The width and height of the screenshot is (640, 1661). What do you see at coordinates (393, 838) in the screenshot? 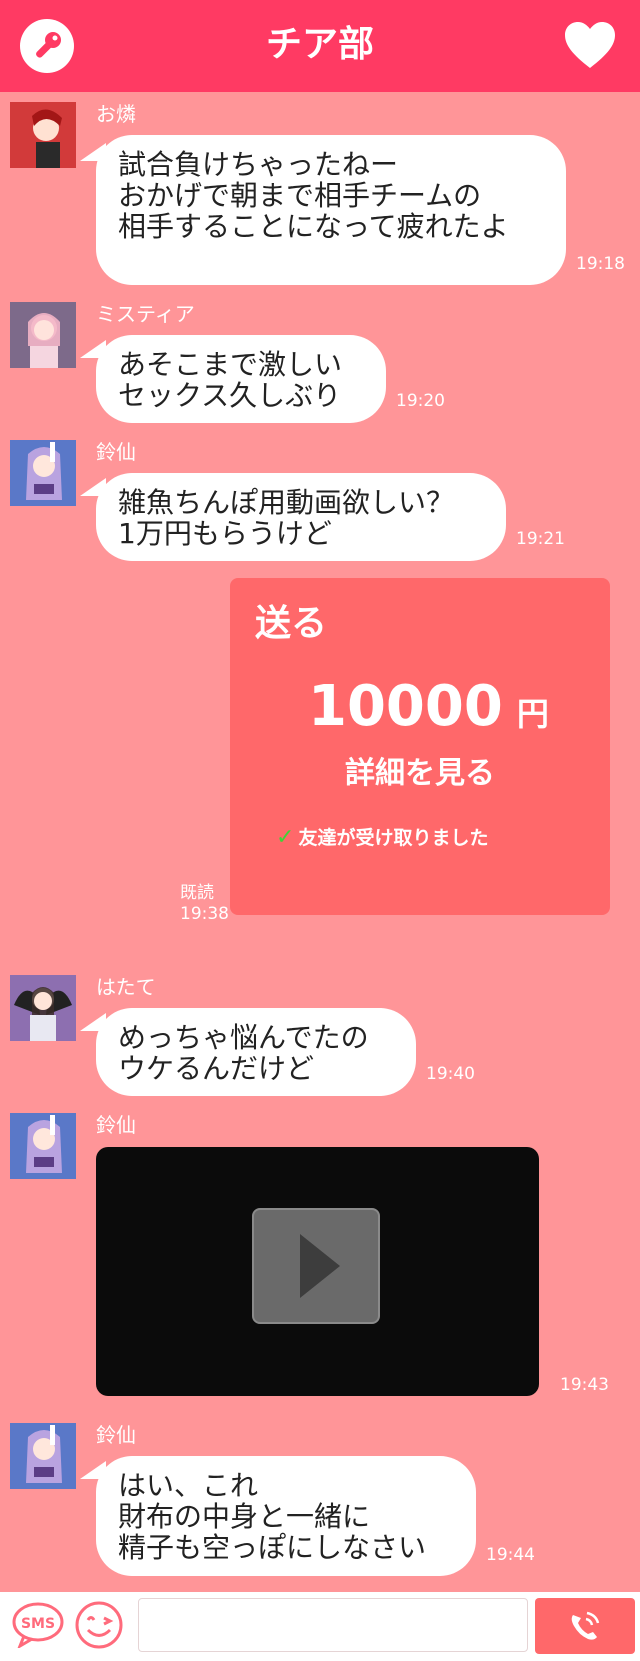
I see `received-status-text: 友達が受け取りました` at bounding box center [393, 838].